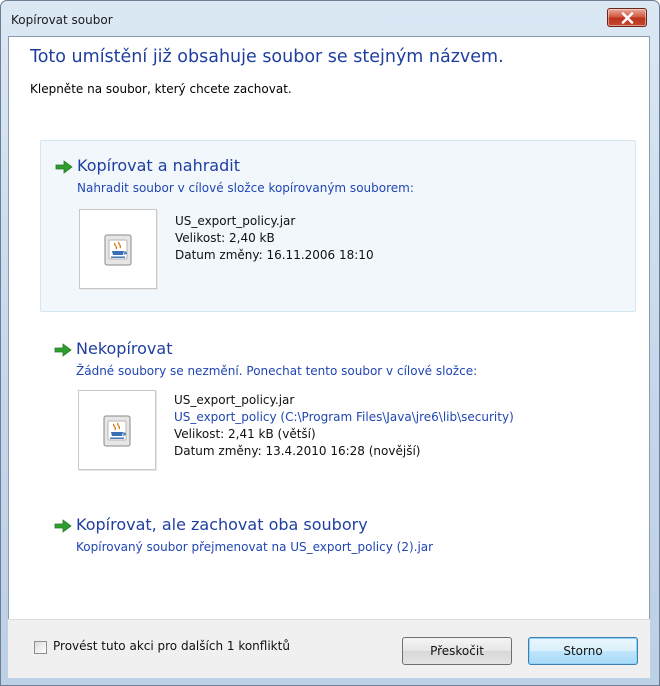 This screenshot has height=686, width=660. Describe the element at coordinates (124, 348) in the screenshot. I see `option-title: Nekopírovat` at that location.